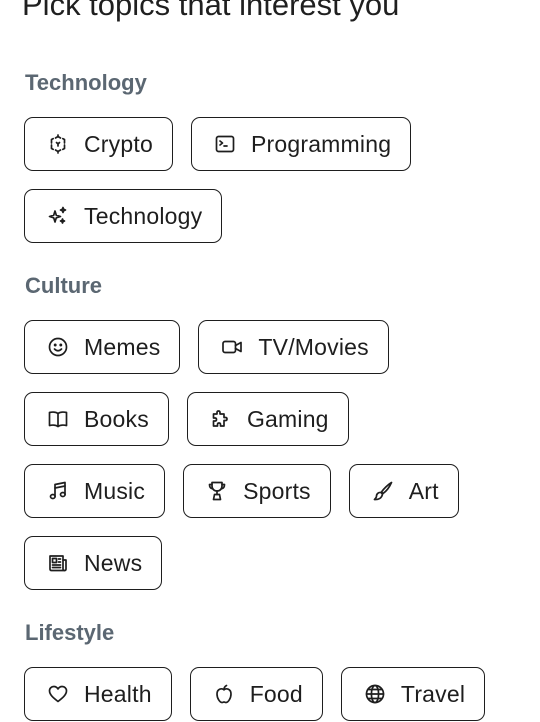 Image resolution: width=540 pixels, height=722 pixels. What do you see at coordinates (58, 144) in the screenshot?
I see `crypto-icon` at bounding box center [58, 144].